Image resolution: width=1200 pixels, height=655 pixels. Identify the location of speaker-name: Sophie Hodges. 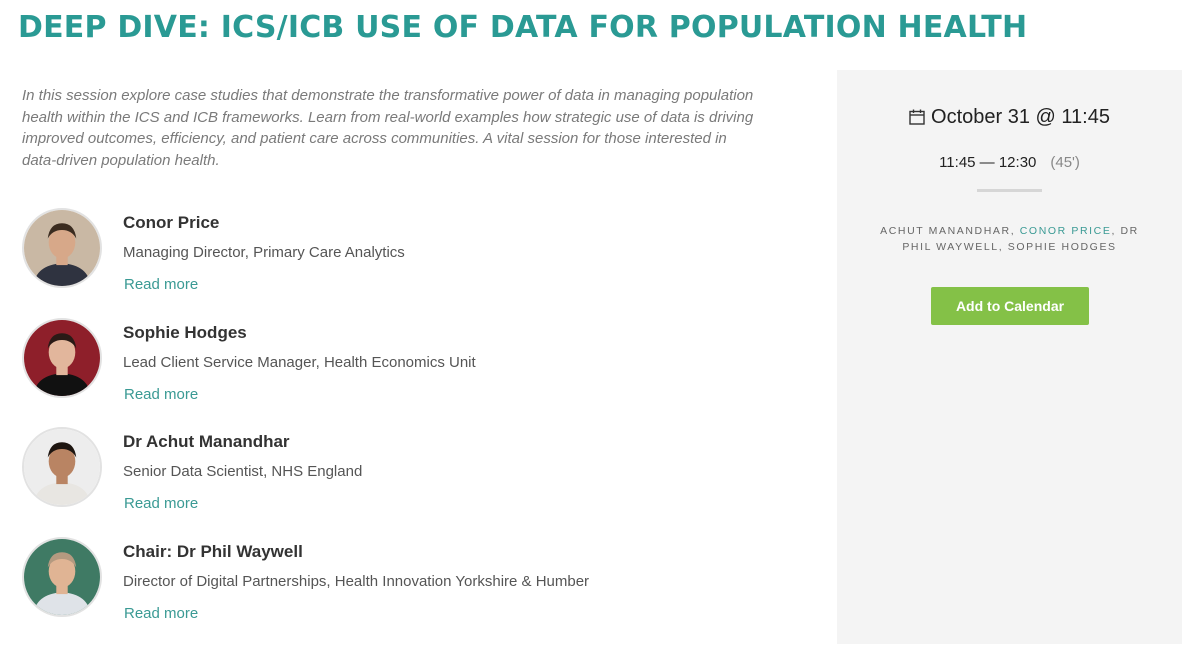
(185, 332).